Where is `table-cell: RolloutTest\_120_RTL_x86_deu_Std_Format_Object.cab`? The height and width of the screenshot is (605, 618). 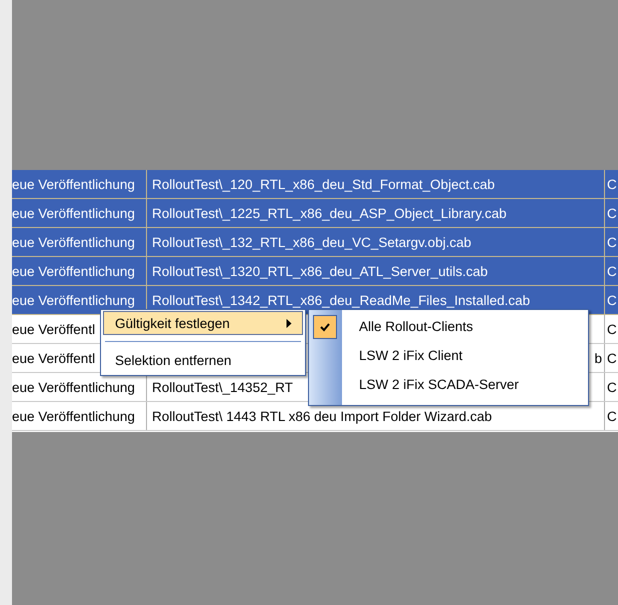
table-cell: RolloutTest\_120_RTL_x86_deu_Std_Format_Object.cab is located at coordinates (323, 184).